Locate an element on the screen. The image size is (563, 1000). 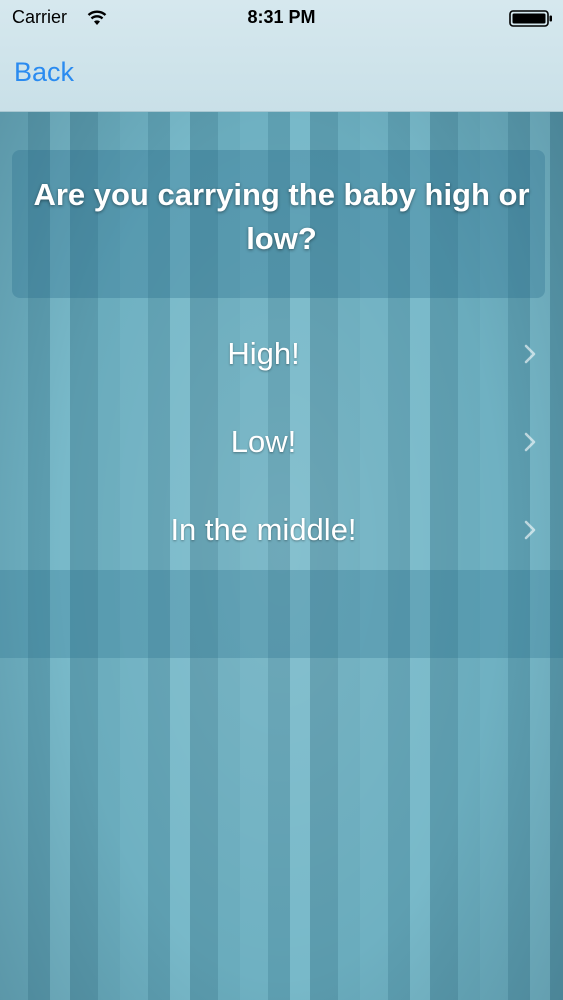
option-label: High! is located at coordinates (263, 353).